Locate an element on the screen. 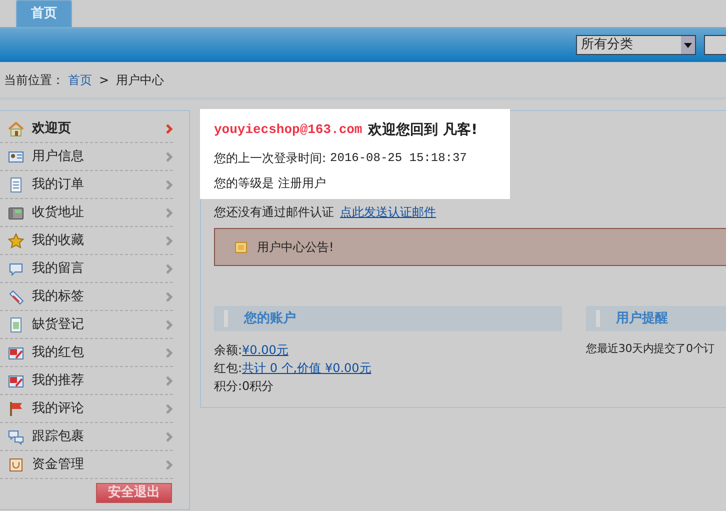  sidebar-item: 跟踪包裹 is located at coordinates (86, 437).